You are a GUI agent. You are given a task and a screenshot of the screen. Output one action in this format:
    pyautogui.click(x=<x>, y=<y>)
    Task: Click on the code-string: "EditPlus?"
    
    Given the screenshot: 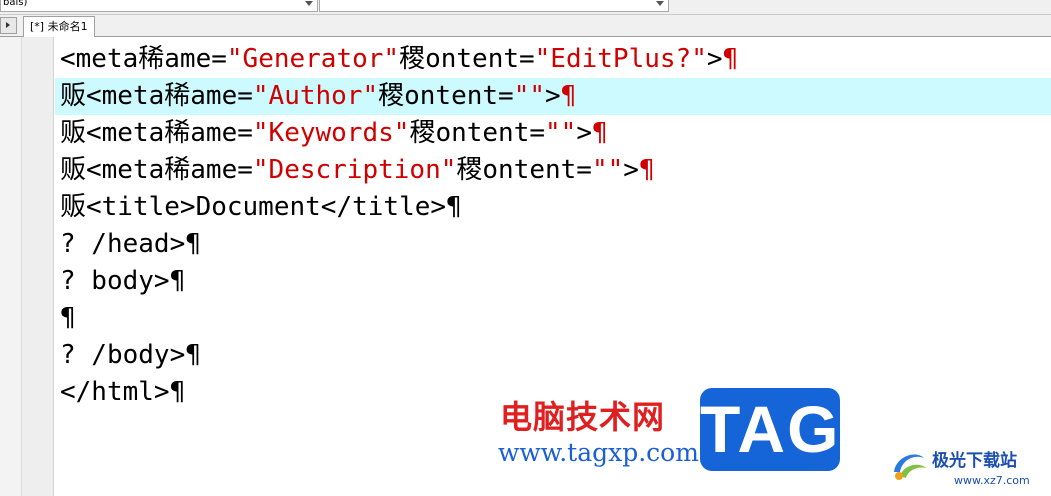 What is the action you would take?
    pyautogui.click(x=620, y=59)
    